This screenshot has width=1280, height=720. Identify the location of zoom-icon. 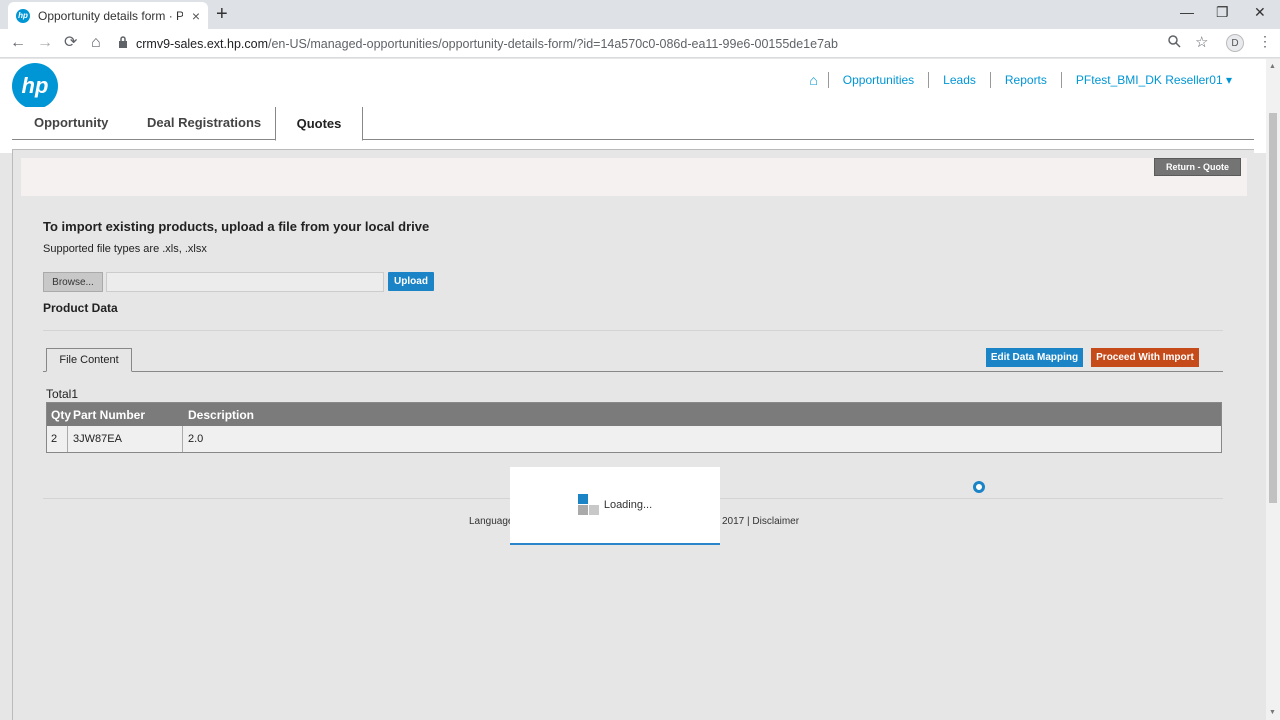
(1174, 43).